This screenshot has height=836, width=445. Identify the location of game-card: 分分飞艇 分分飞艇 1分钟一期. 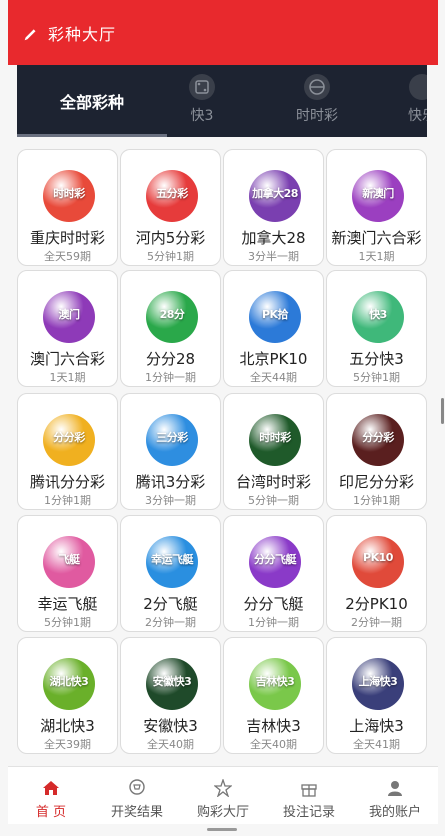
(273, 573).